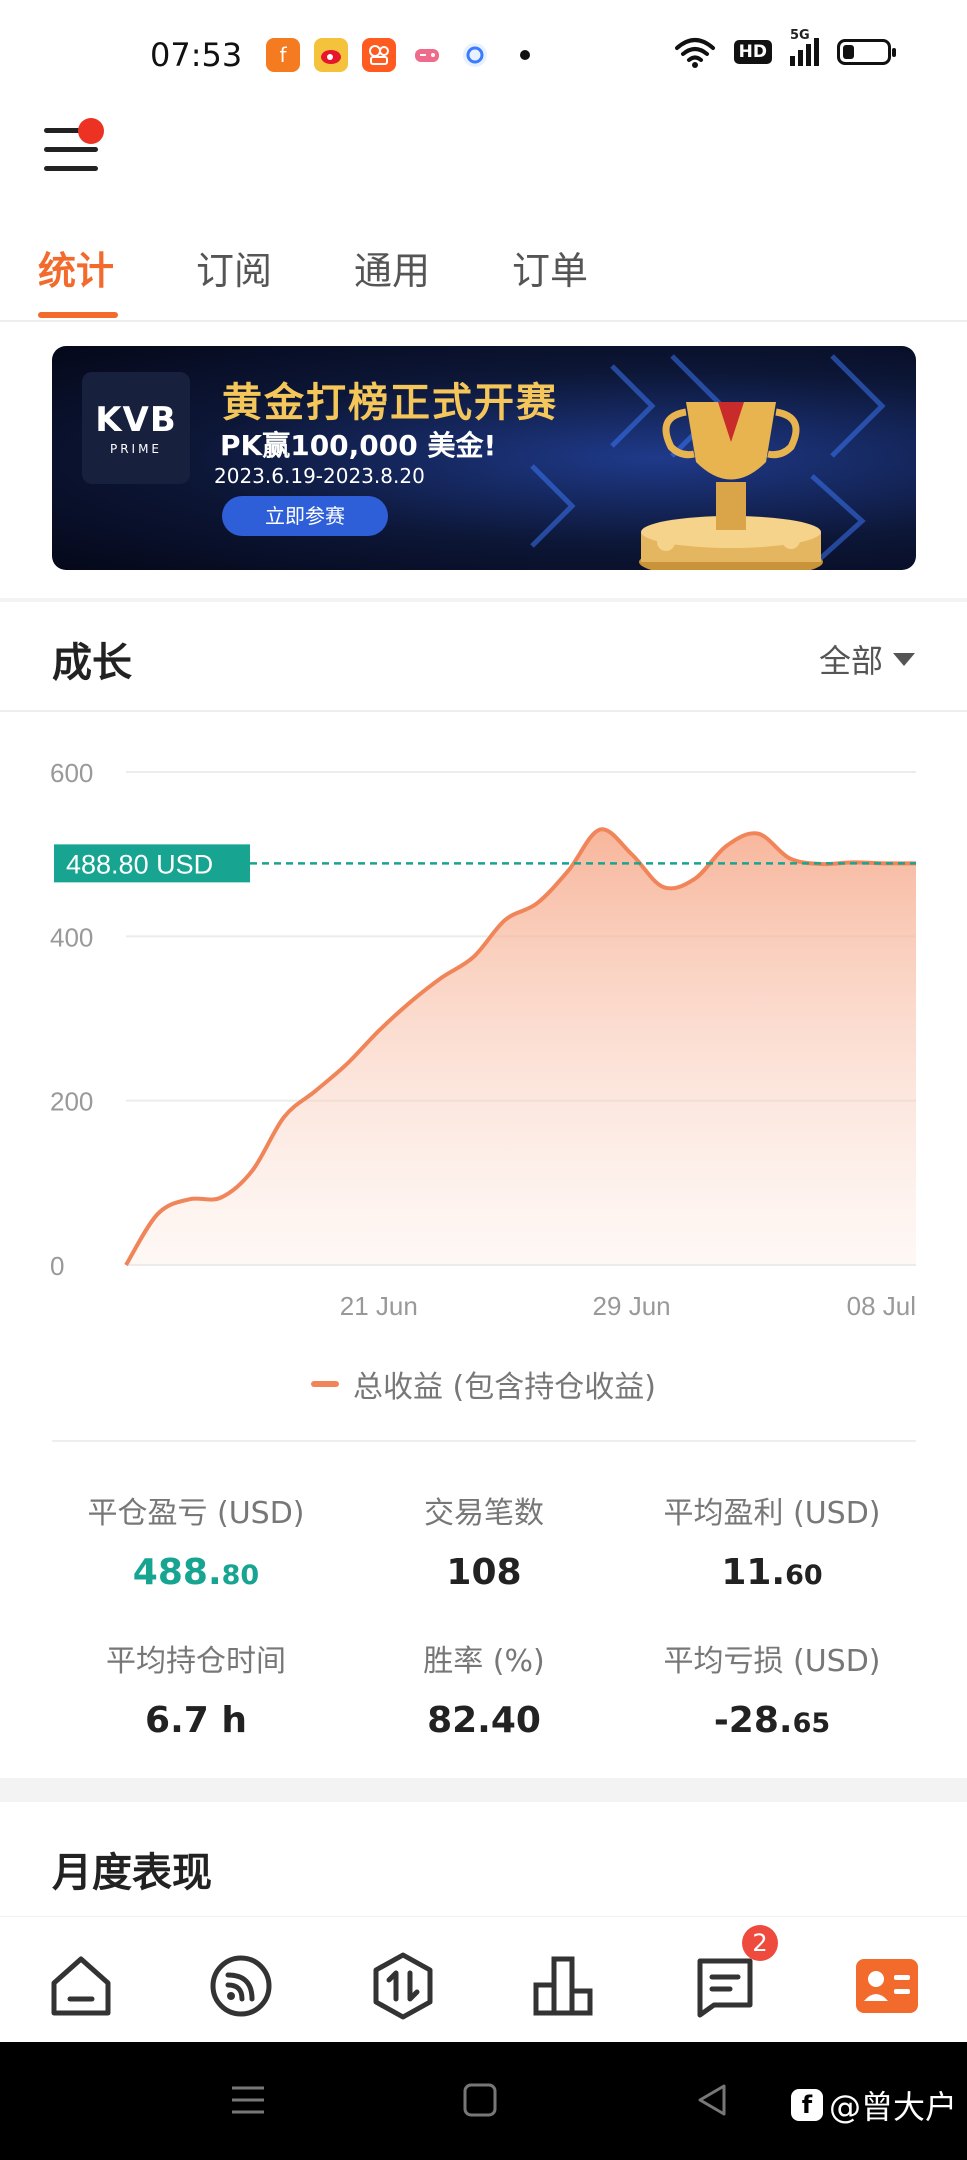 This screenshot has width=967, height=2160. What do you see at coordinates (136, 449) in the screenshot?
I see `logo-subtext: PRIME` at bounding box center [136, 449].